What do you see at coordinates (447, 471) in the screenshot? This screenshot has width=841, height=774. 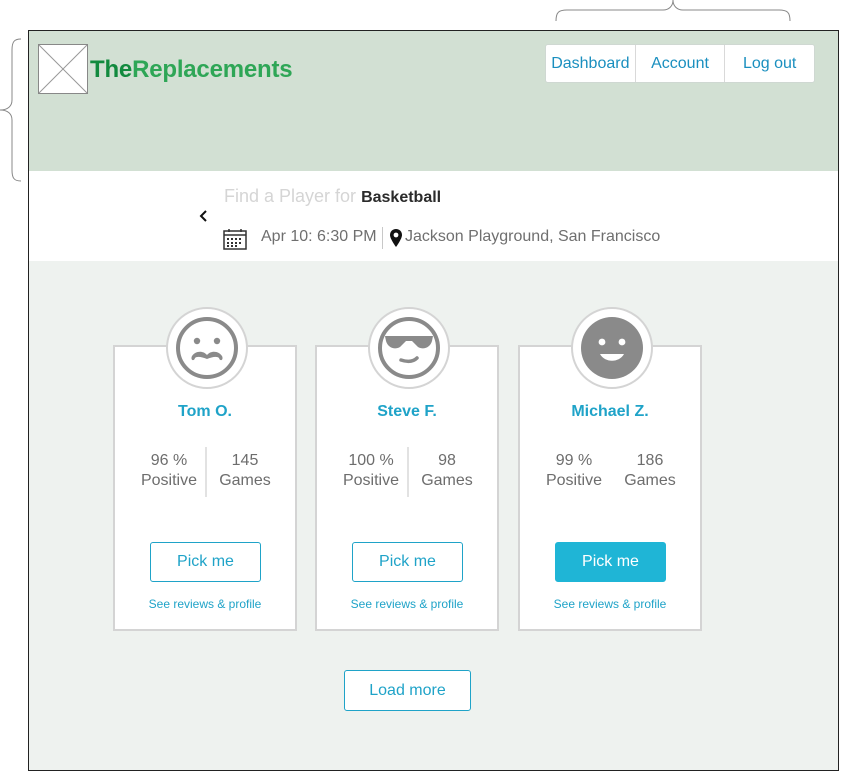 I see `games-stat: 98 Games` at bounding box center [447, 471].